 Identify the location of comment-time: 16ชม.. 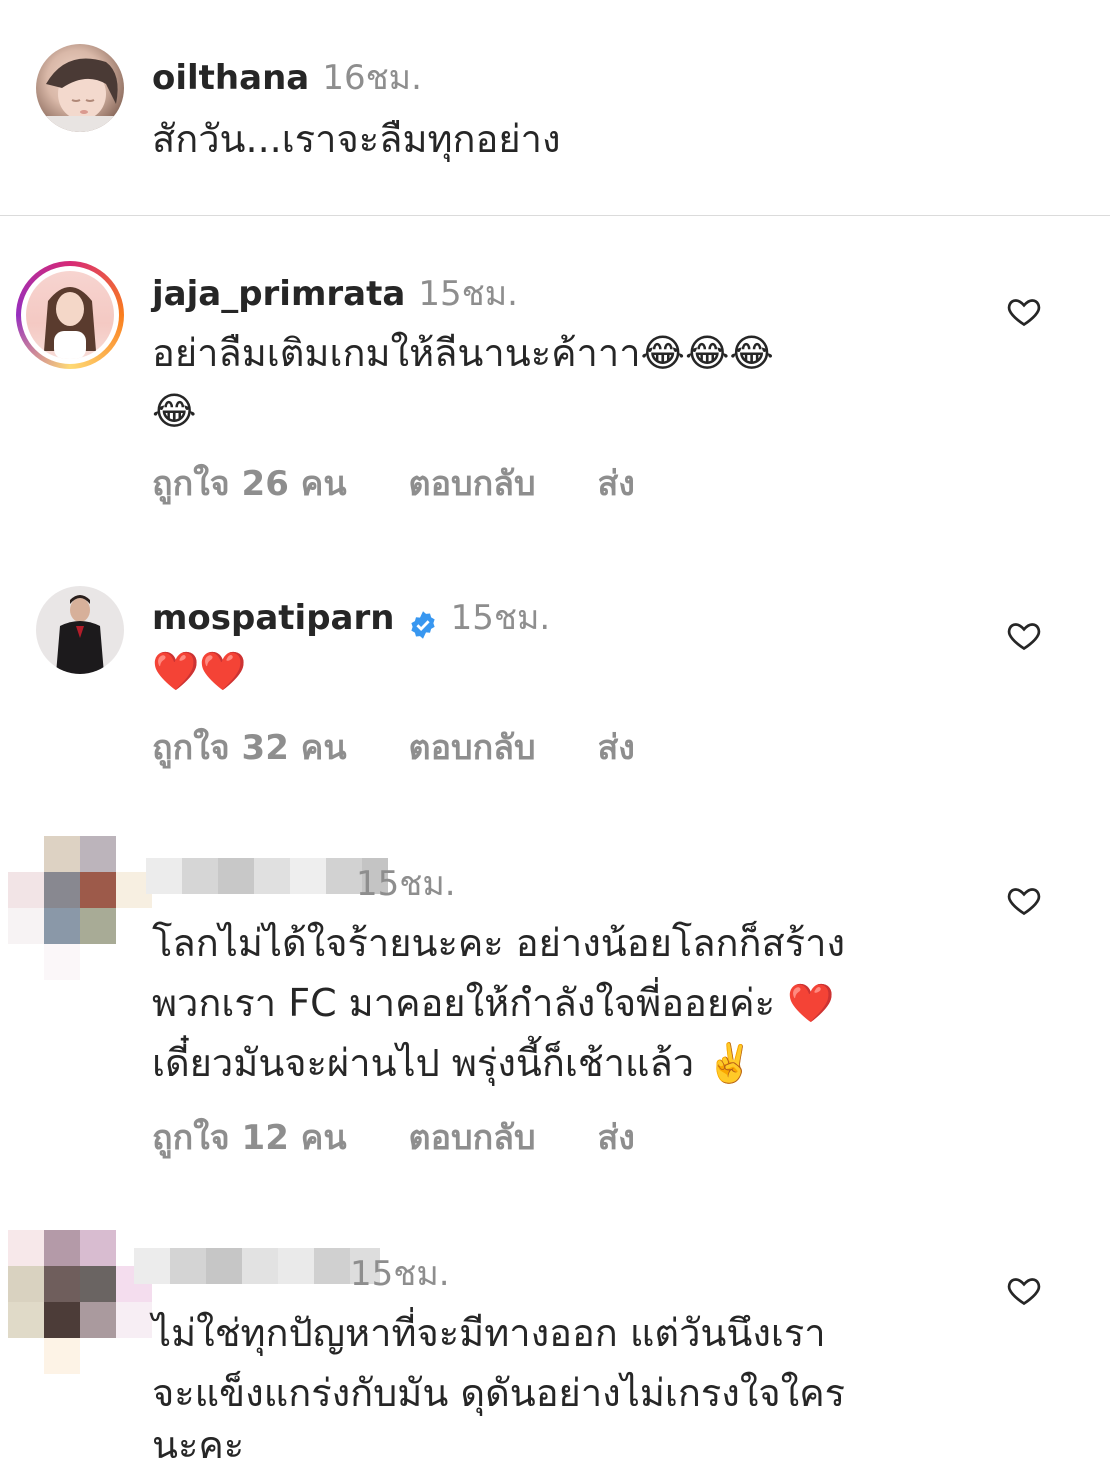
(372, 78).